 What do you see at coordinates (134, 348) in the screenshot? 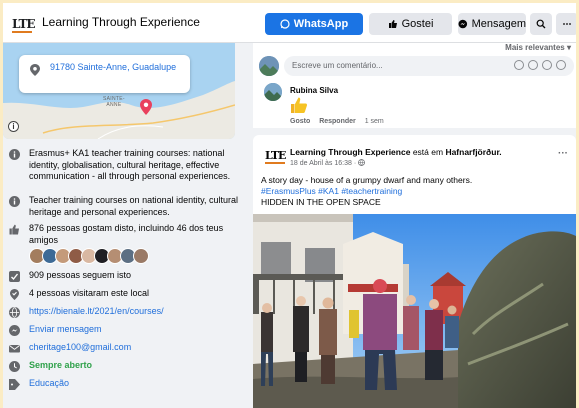
I see `email-link: cheritage100@gmail.com` at bounding box center [134, 348].